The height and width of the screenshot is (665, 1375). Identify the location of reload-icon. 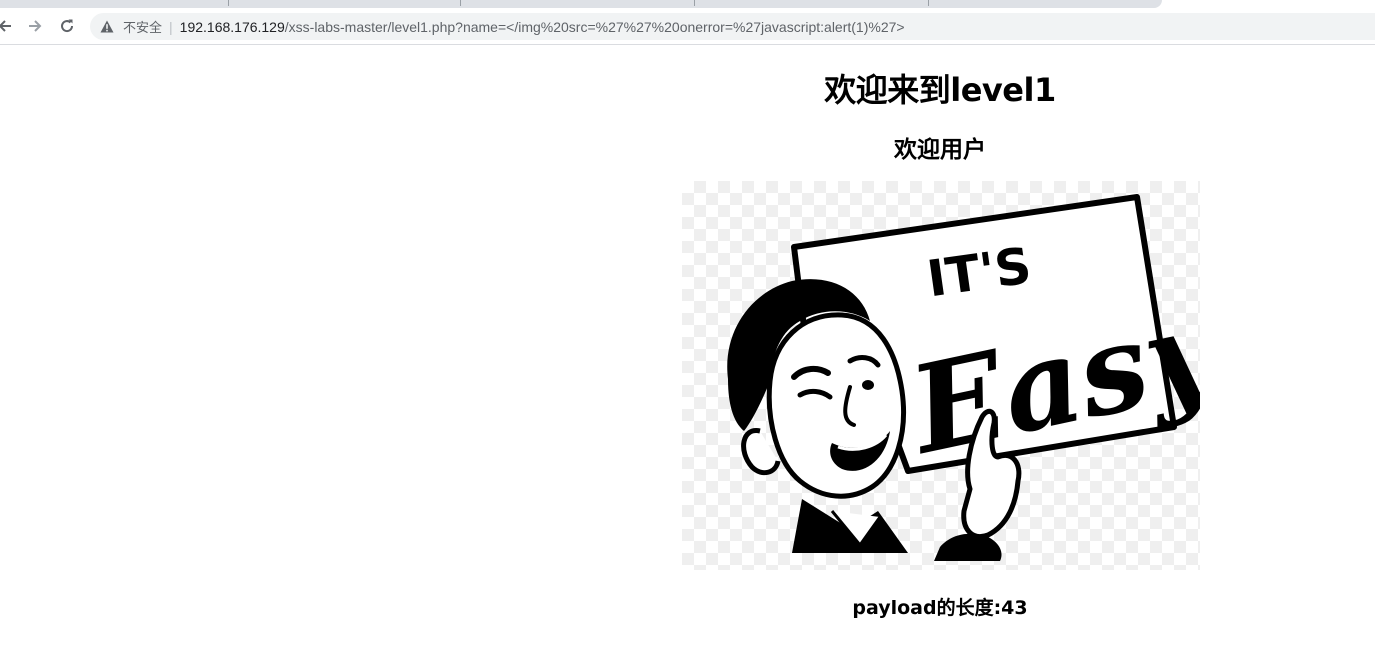
(67, 26).